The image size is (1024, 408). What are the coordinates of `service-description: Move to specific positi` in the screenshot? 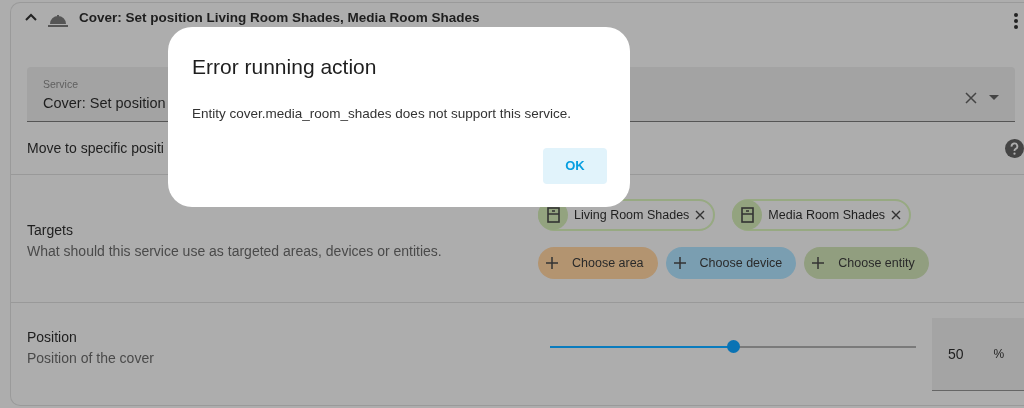 It's located at (95, 148).